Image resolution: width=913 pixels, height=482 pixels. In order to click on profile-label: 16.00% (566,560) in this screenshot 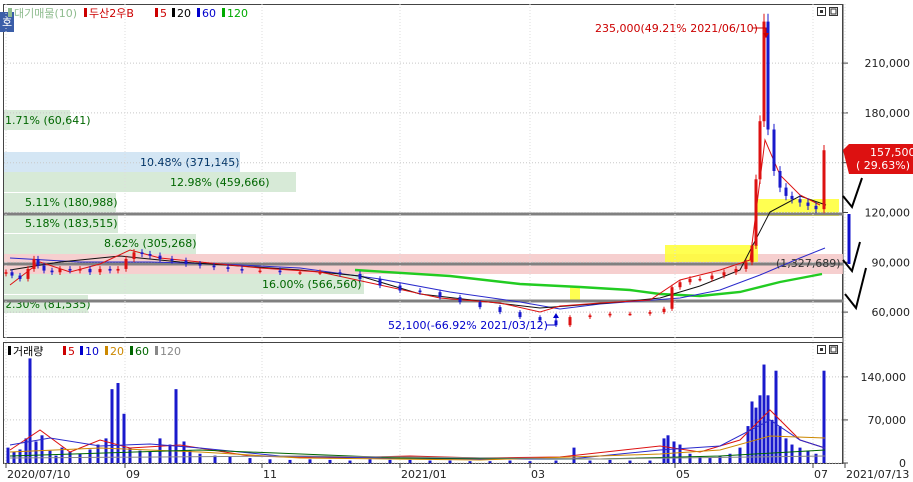, I will do `click(312, 284)`.